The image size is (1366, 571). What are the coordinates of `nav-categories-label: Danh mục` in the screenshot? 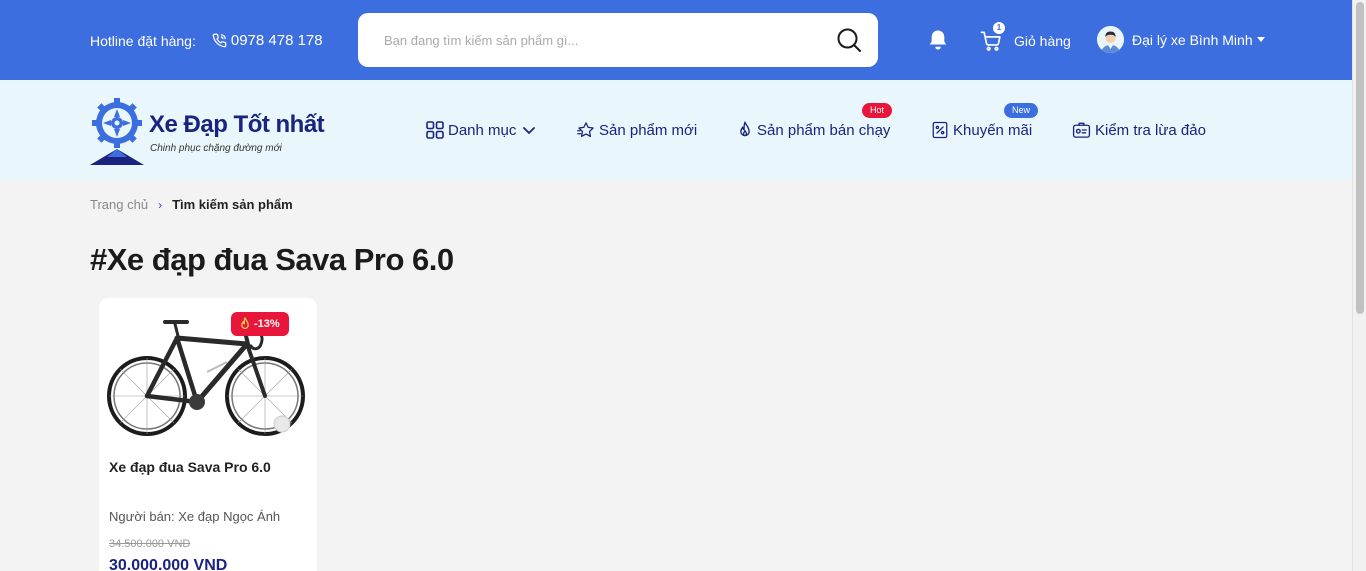 It's located at (482, 130).